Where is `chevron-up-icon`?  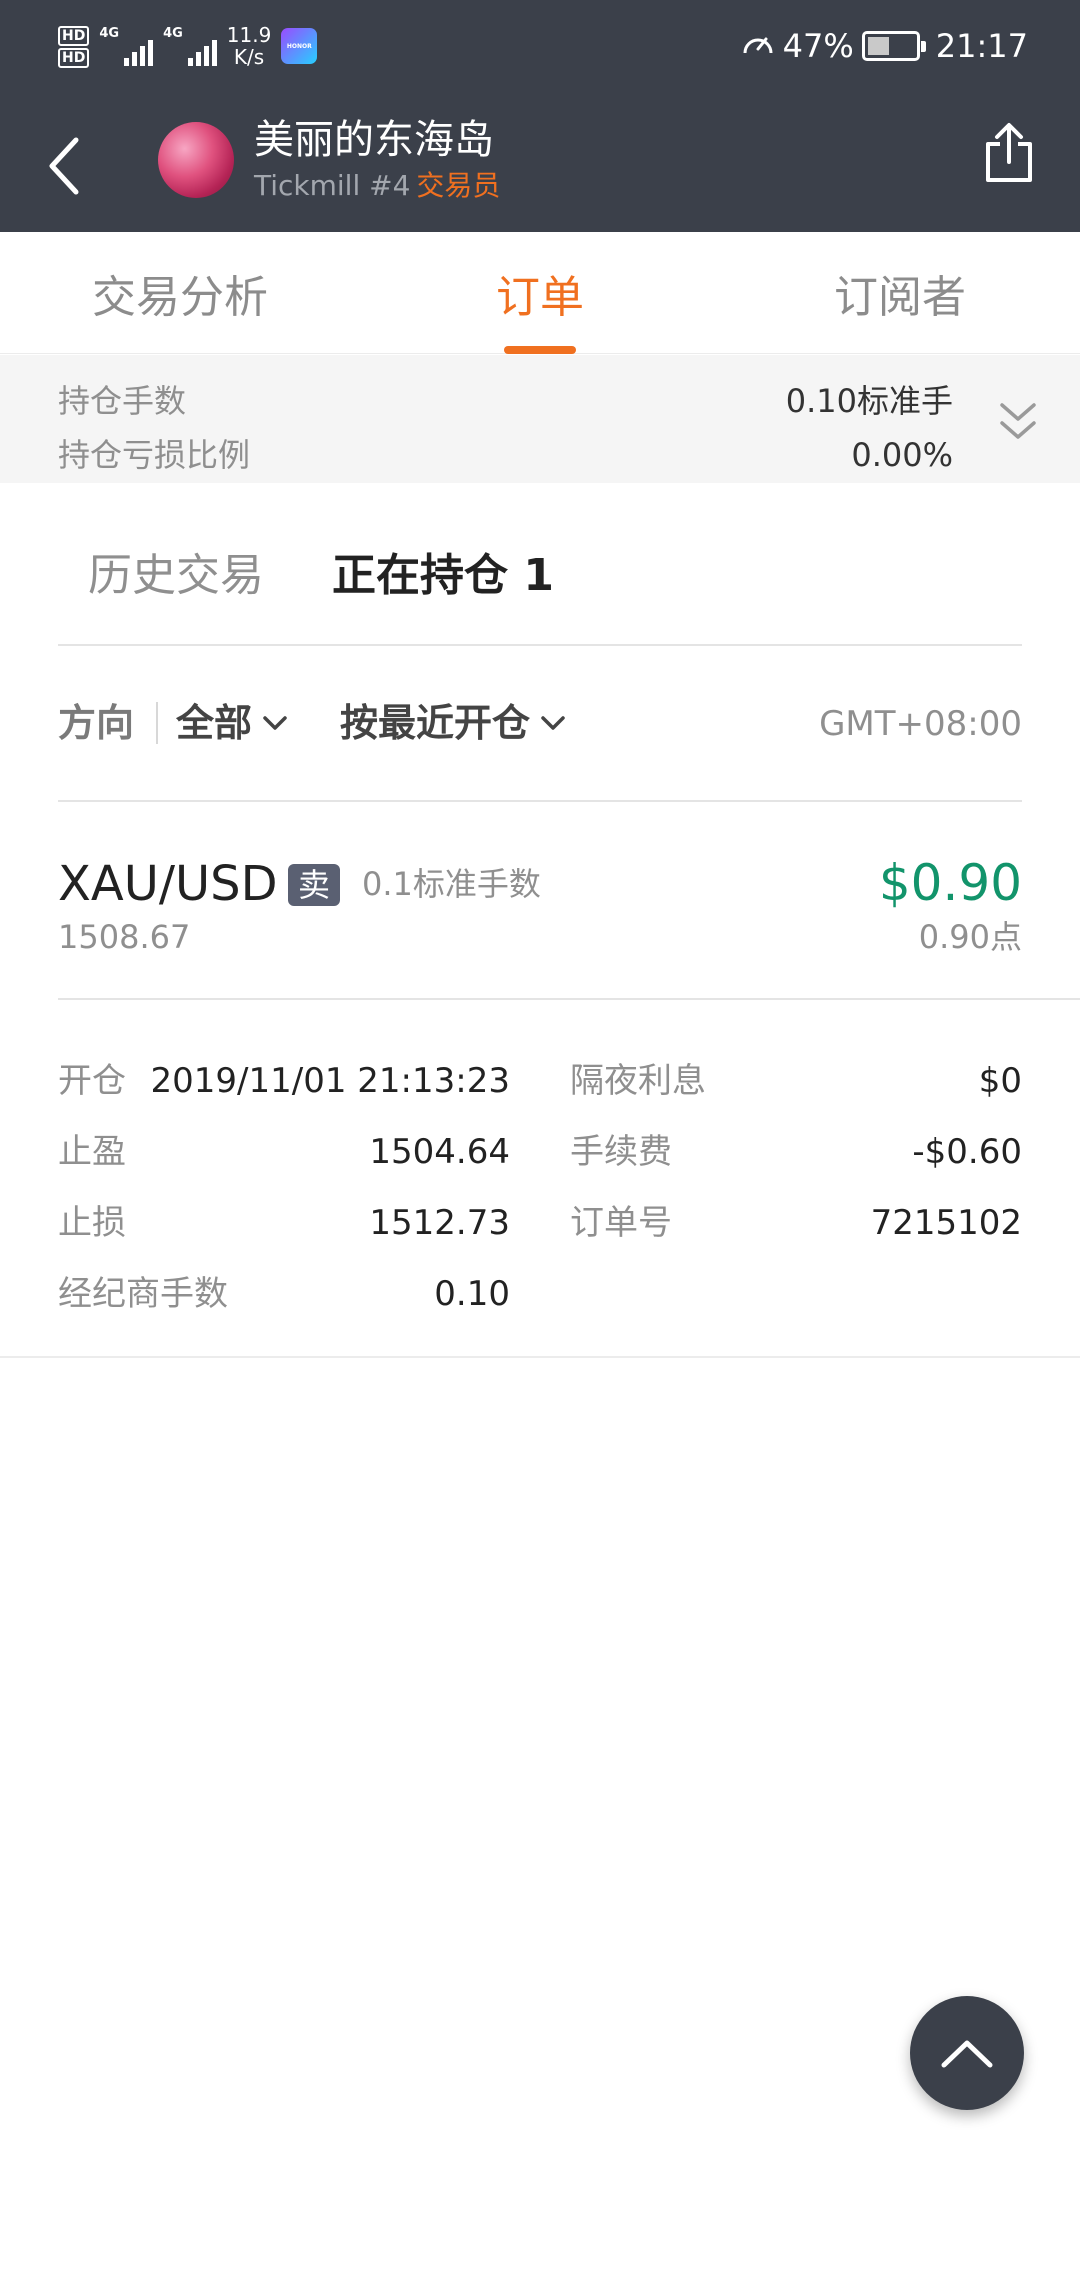
chevron-up-icon is located at coordinates (967, 2054).